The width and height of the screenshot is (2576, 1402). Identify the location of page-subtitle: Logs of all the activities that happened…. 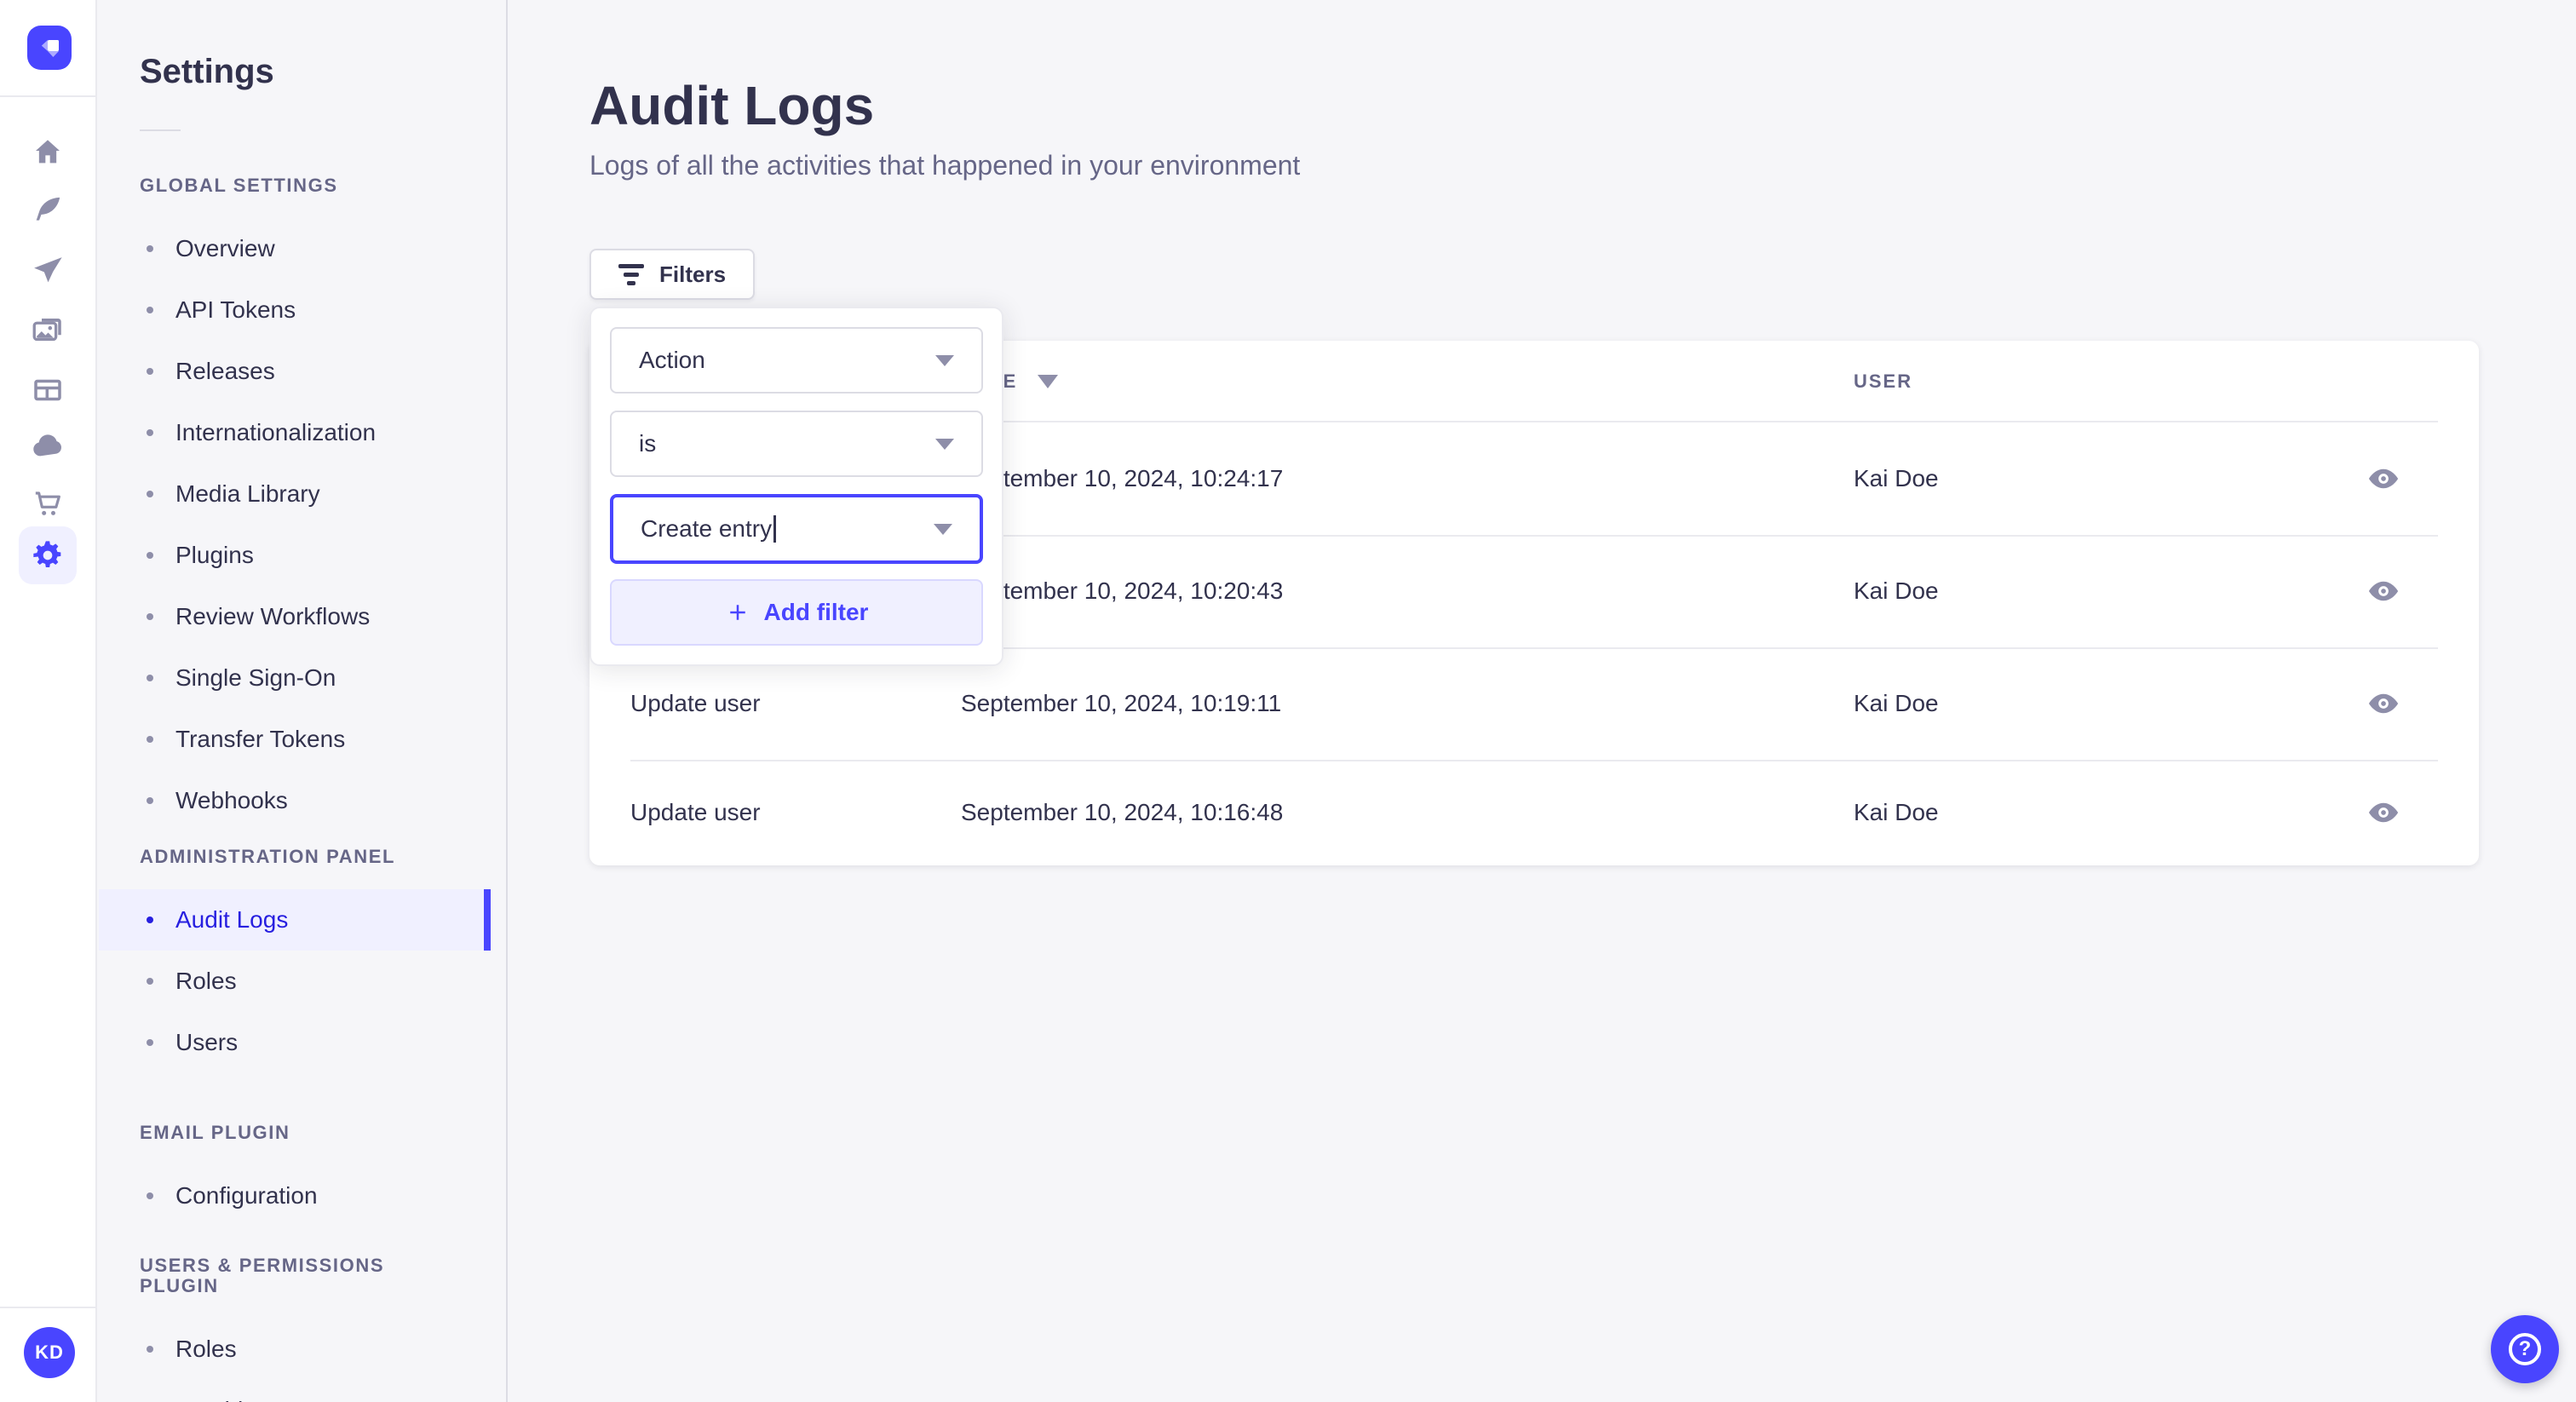
(945, 165).